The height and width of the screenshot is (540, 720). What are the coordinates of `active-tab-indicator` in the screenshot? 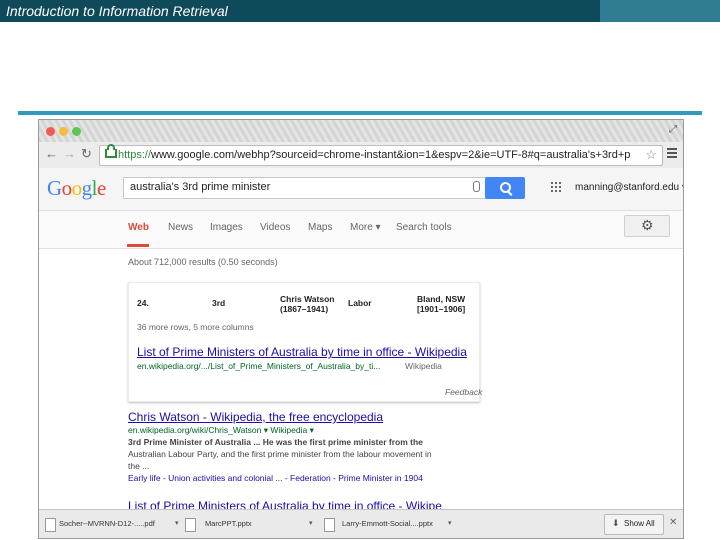 It's located at (138, 245).